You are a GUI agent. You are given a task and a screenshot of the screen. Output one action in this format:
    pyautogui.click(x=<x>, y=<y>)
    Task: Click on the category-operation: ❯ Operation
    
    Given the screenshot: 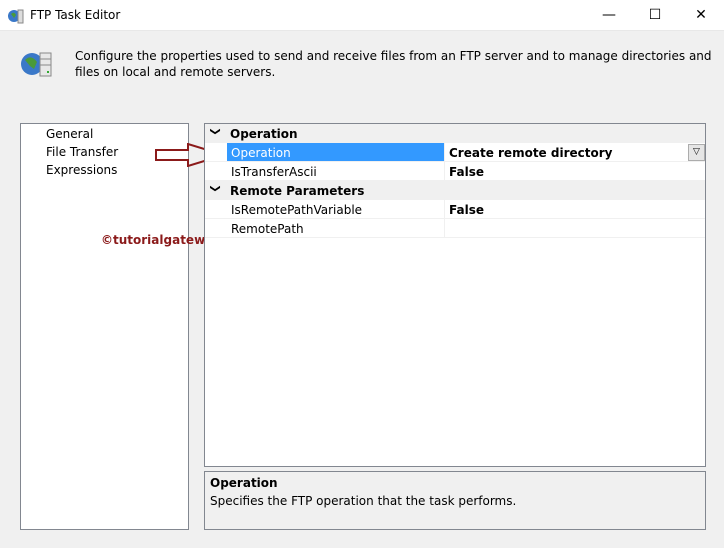 What is the action you would take?
    pyautogui.click(x=455, y=133)
    